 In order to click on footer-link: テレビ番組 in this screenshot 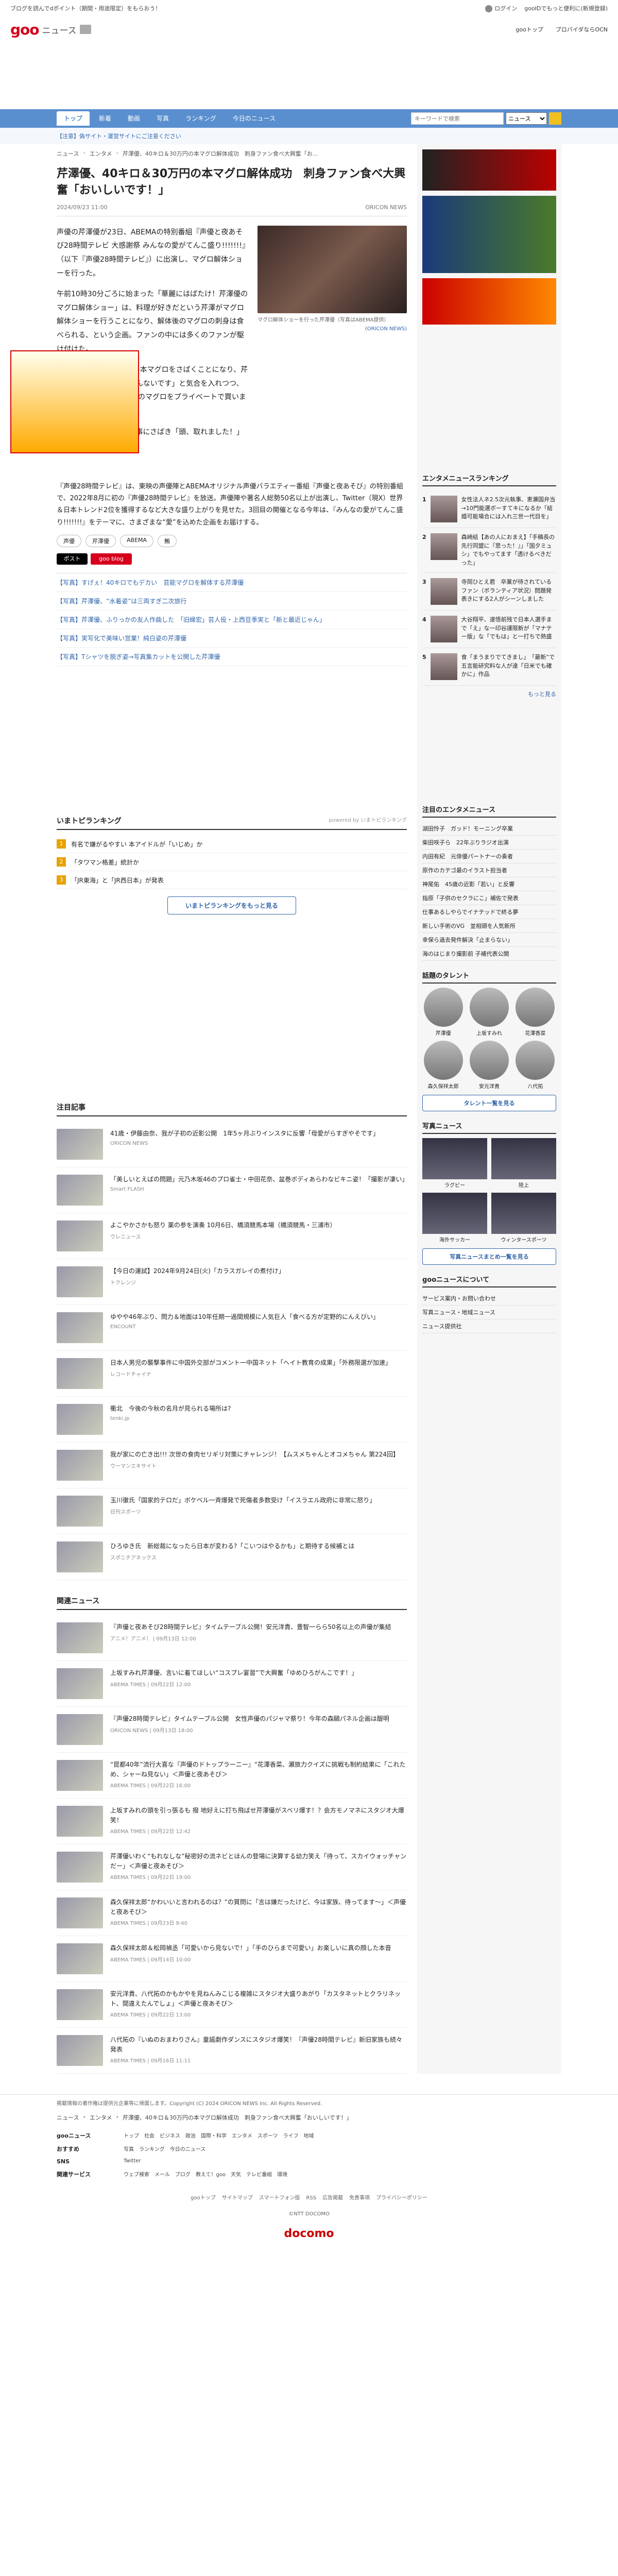, I will do `click(259, 2175)`.